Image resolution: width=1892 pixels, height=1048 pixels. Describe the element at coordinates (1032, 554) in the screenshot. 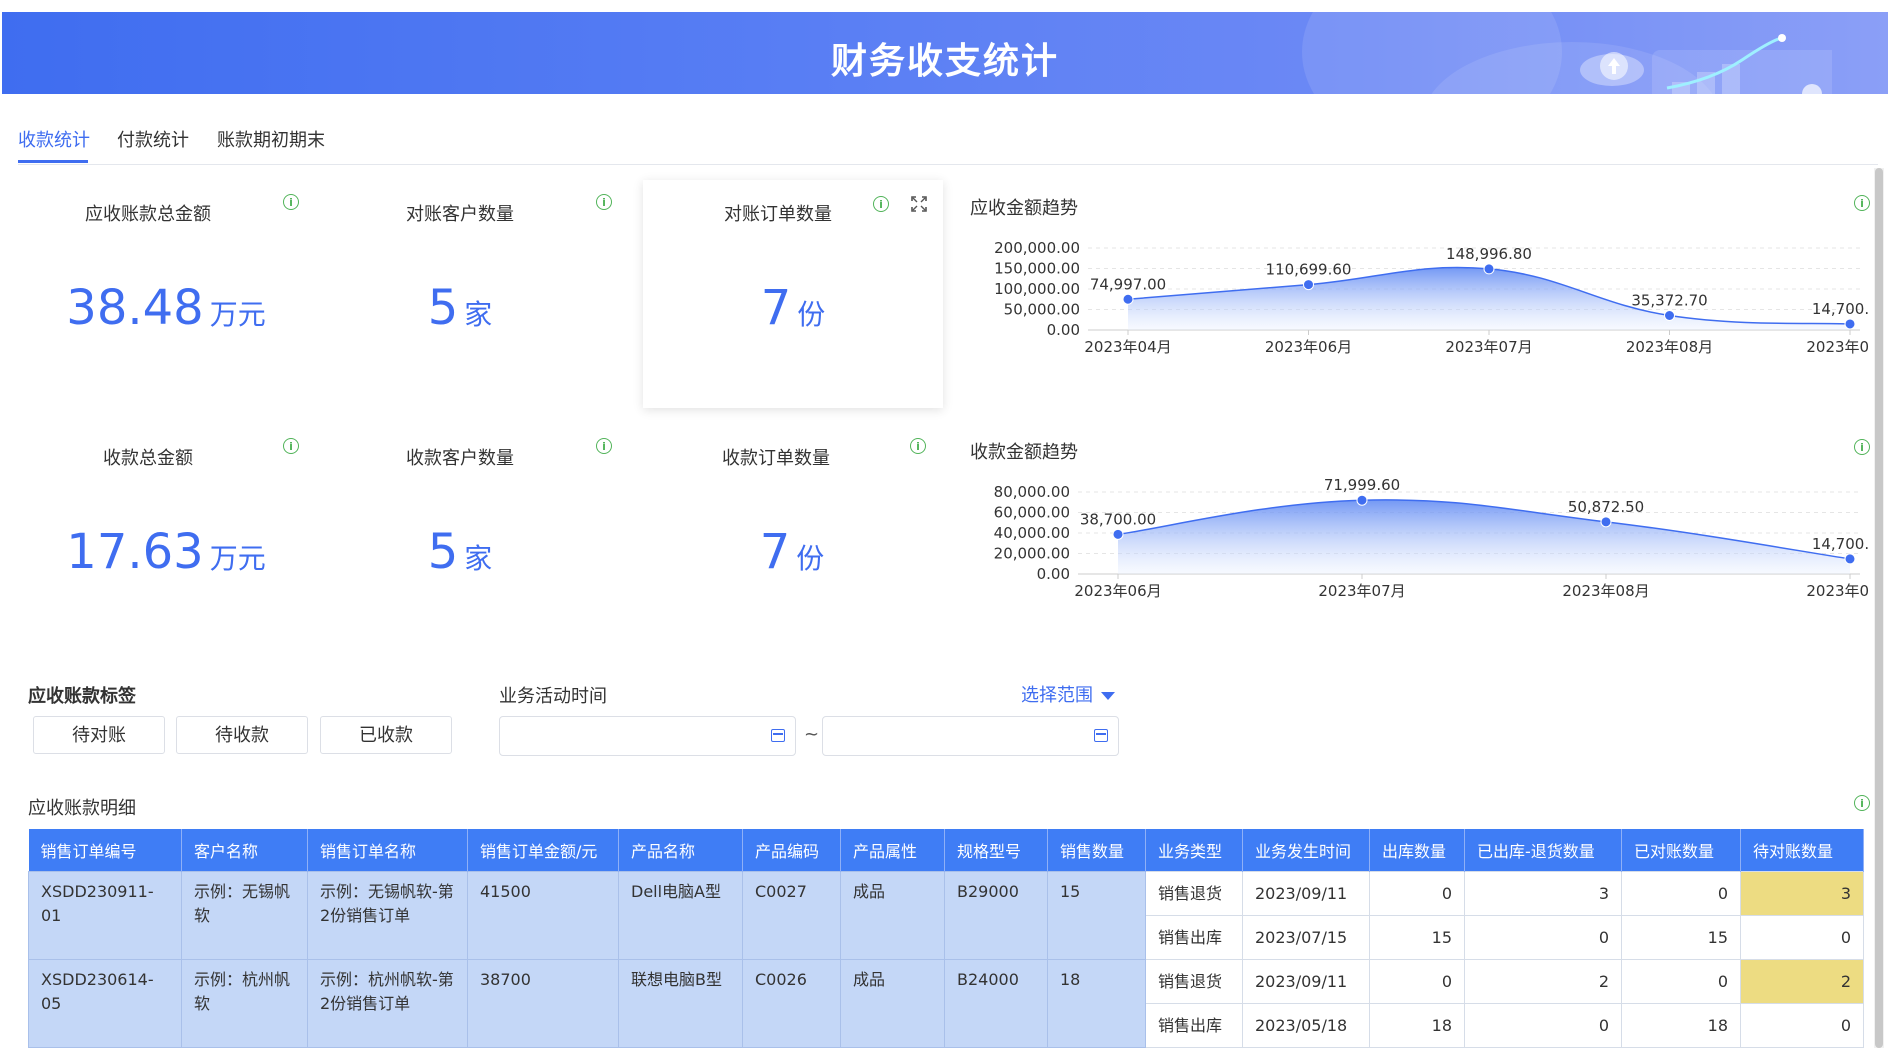

I see `y-tick-label: 20,000.00` at that location.